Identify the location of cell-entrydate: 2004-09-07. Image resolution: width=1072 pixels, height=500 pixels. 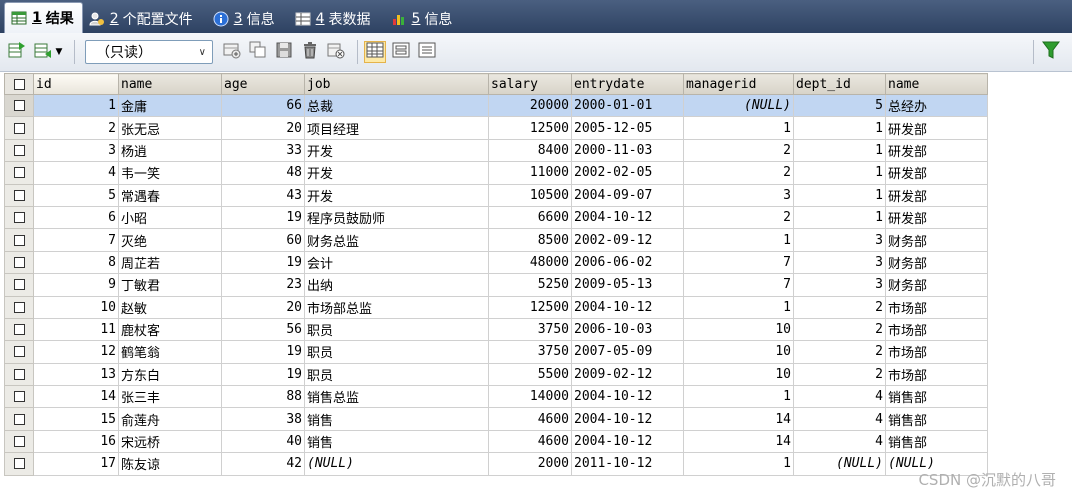
(627, 195).